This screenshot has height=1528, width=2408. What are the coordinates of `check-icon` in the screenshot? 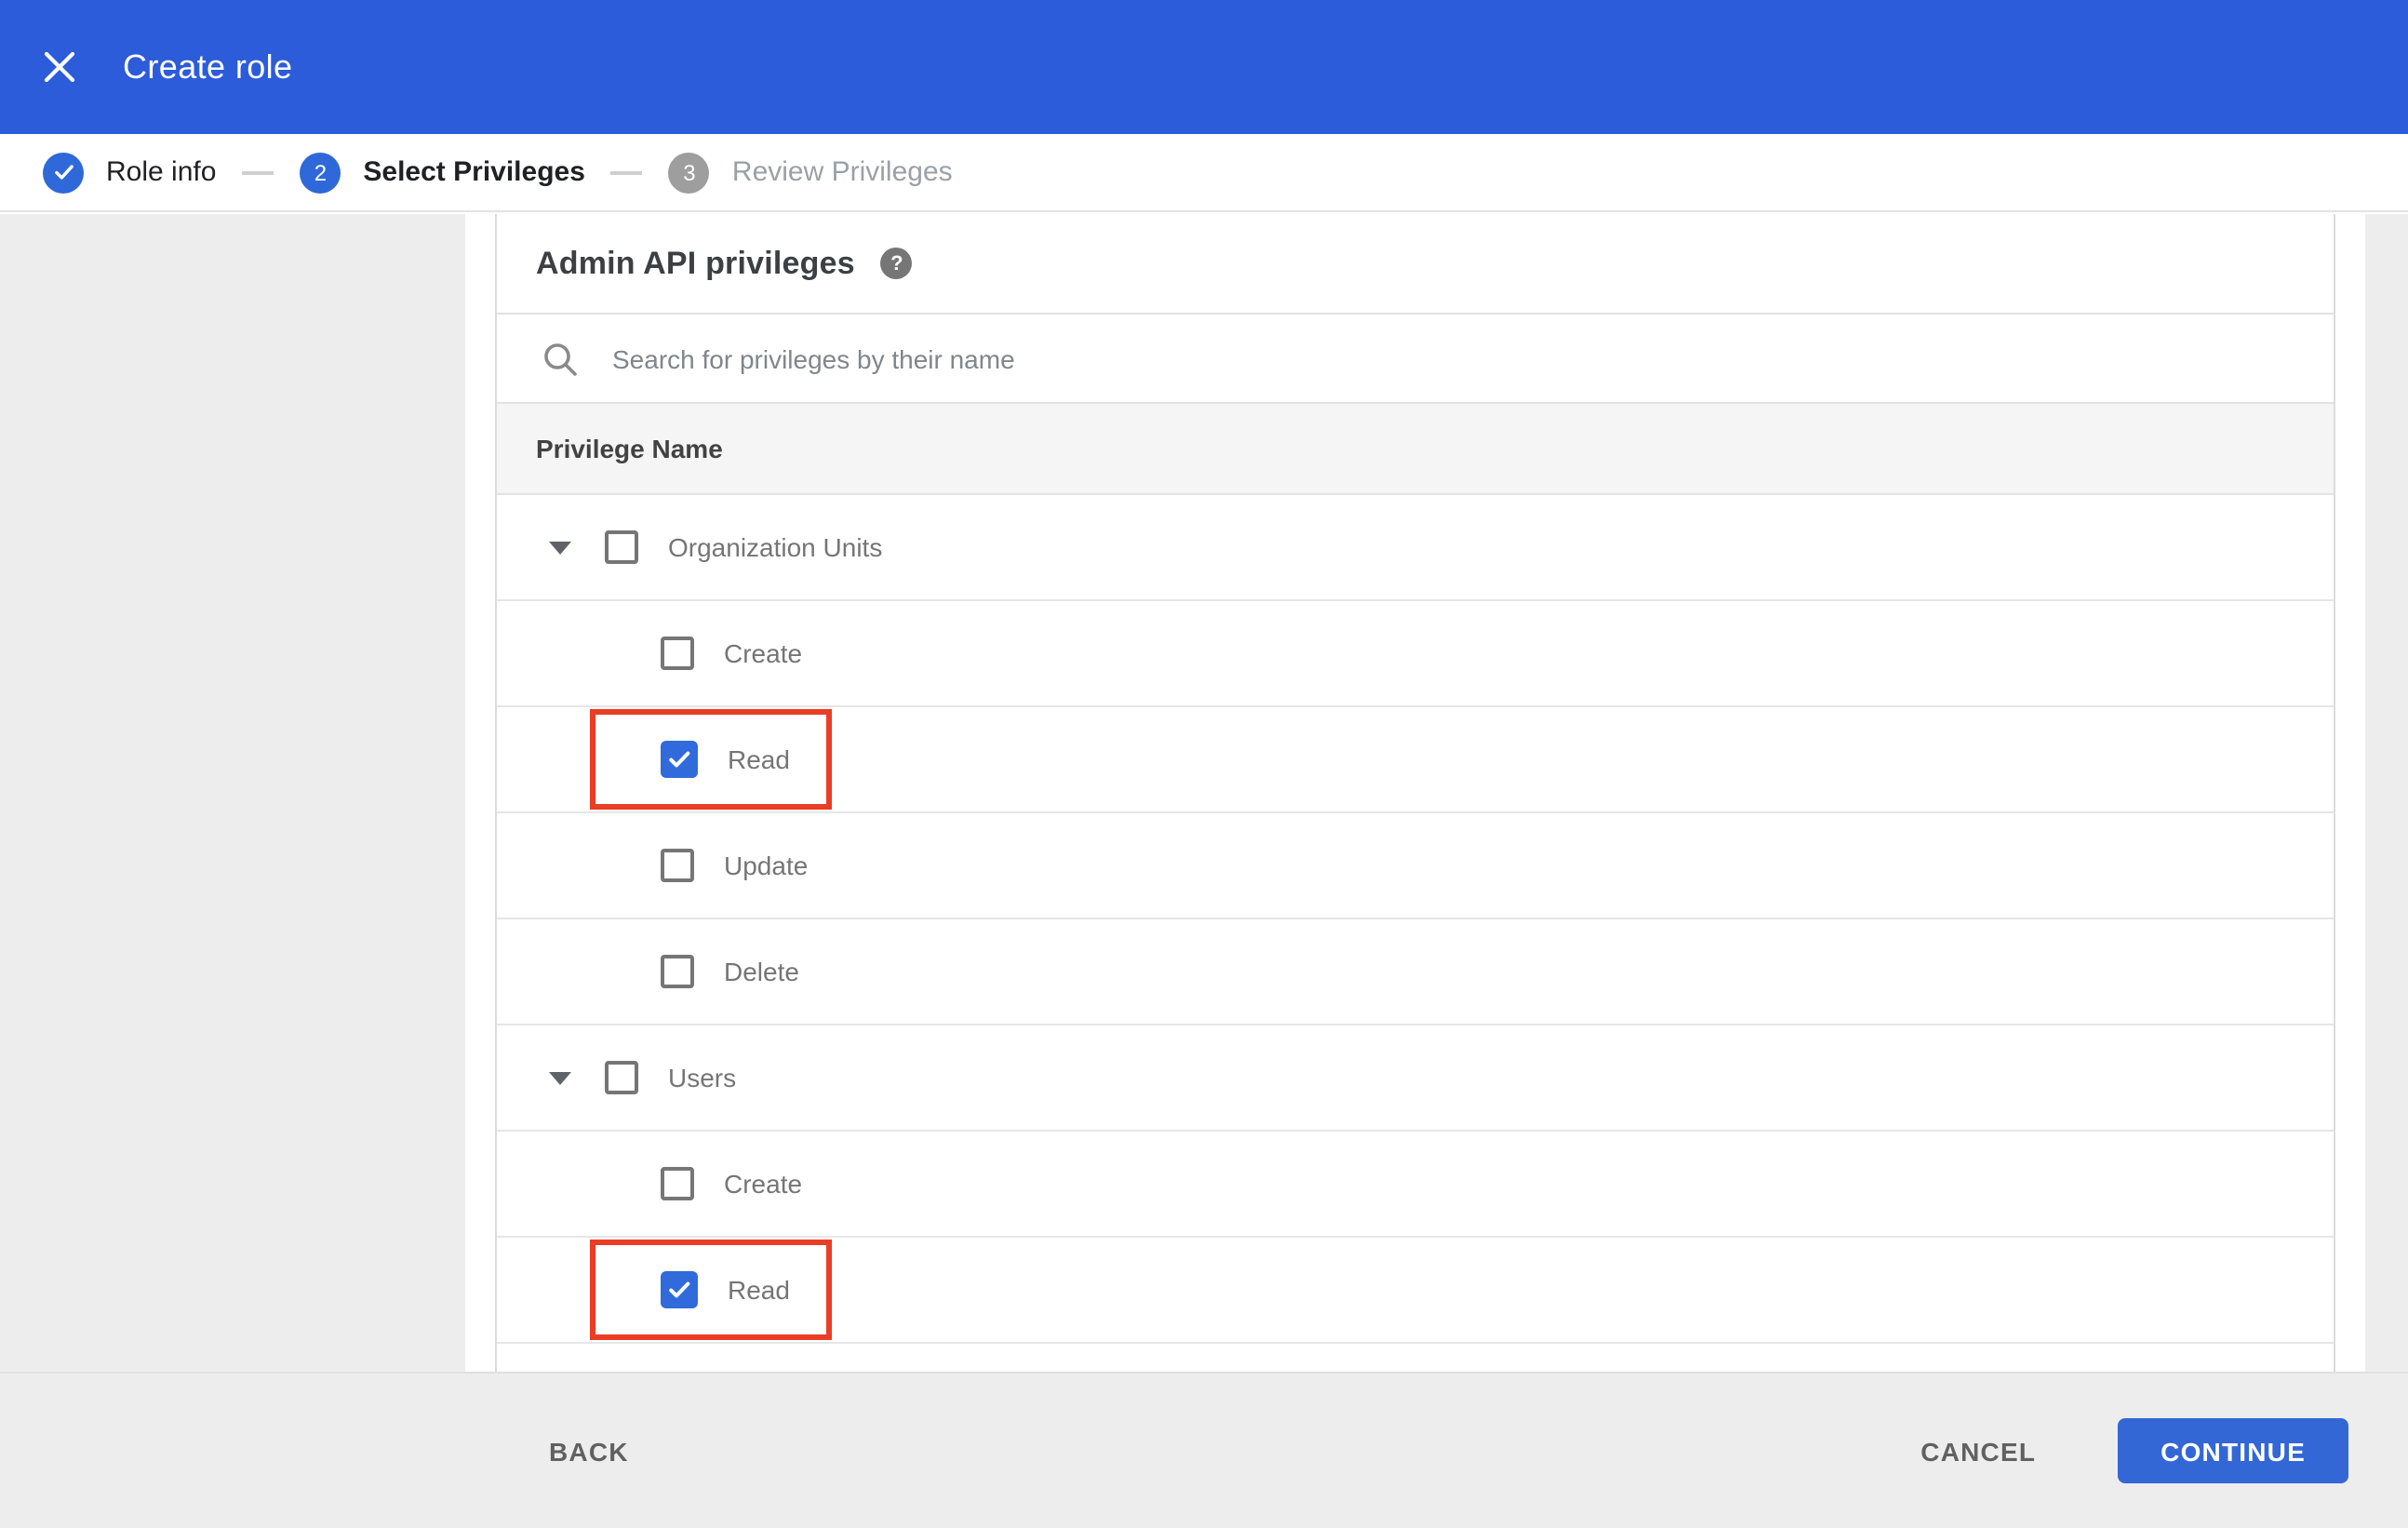 It's located at (63, 172).